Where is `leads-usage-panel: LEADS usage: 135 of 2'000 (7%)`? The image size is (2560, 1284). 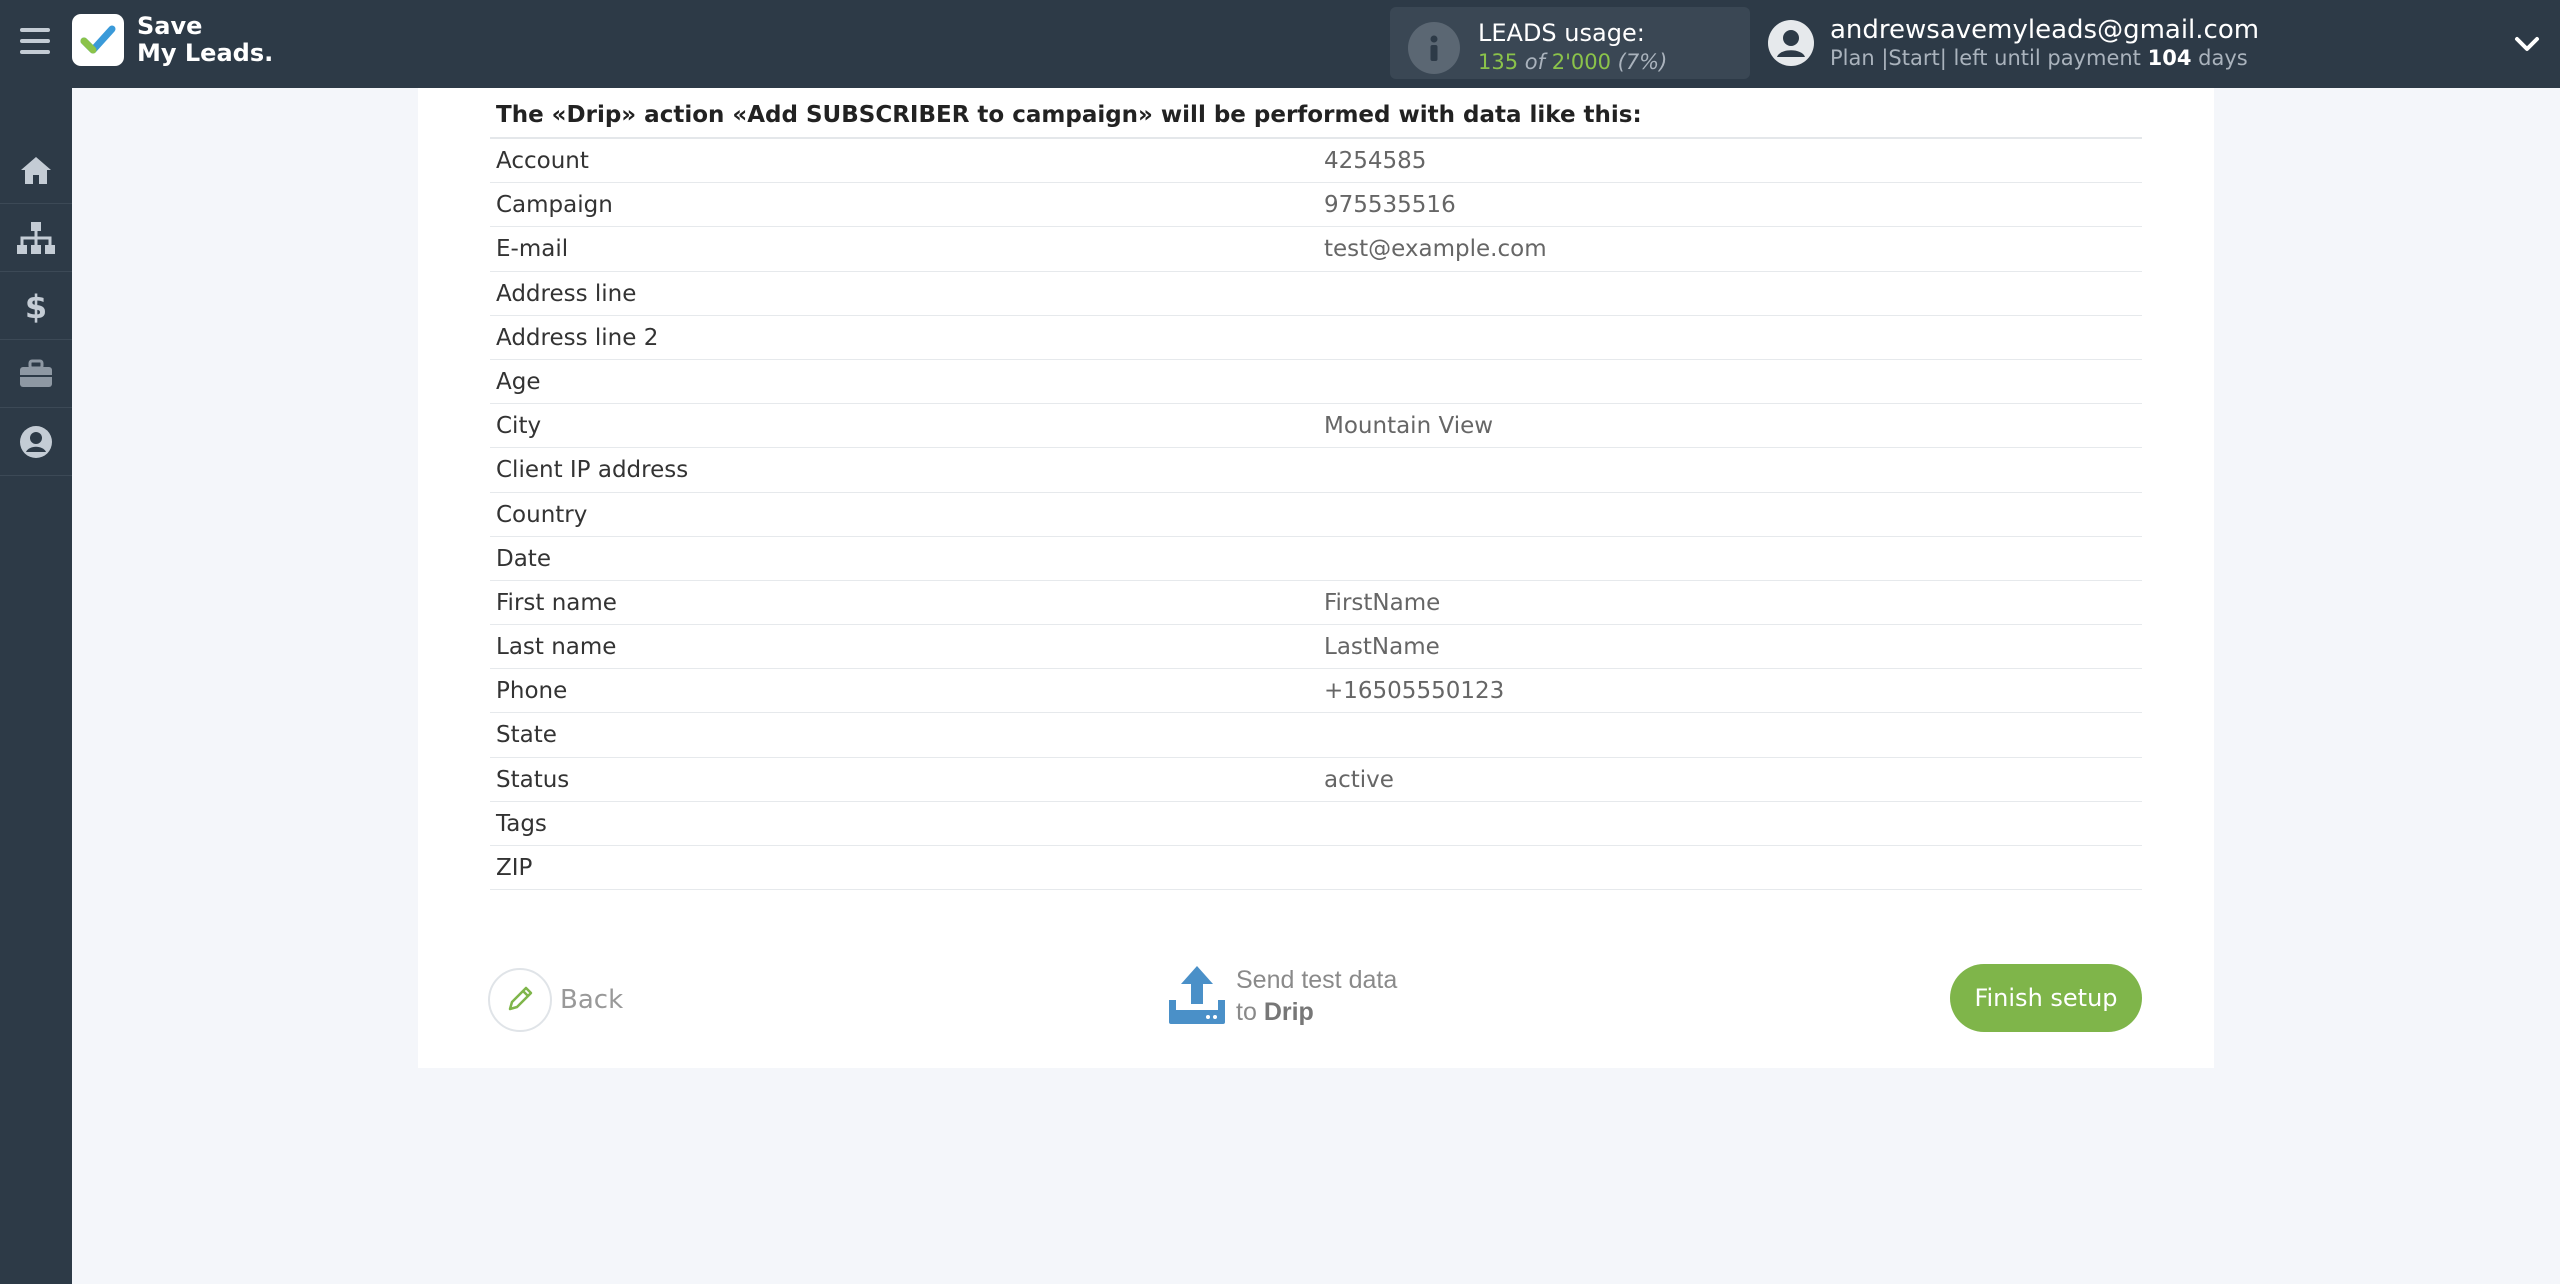
leads-usage-panel: LEADS usage: 135 of 2'000 (7%) is located at coordinates (1570, 43).